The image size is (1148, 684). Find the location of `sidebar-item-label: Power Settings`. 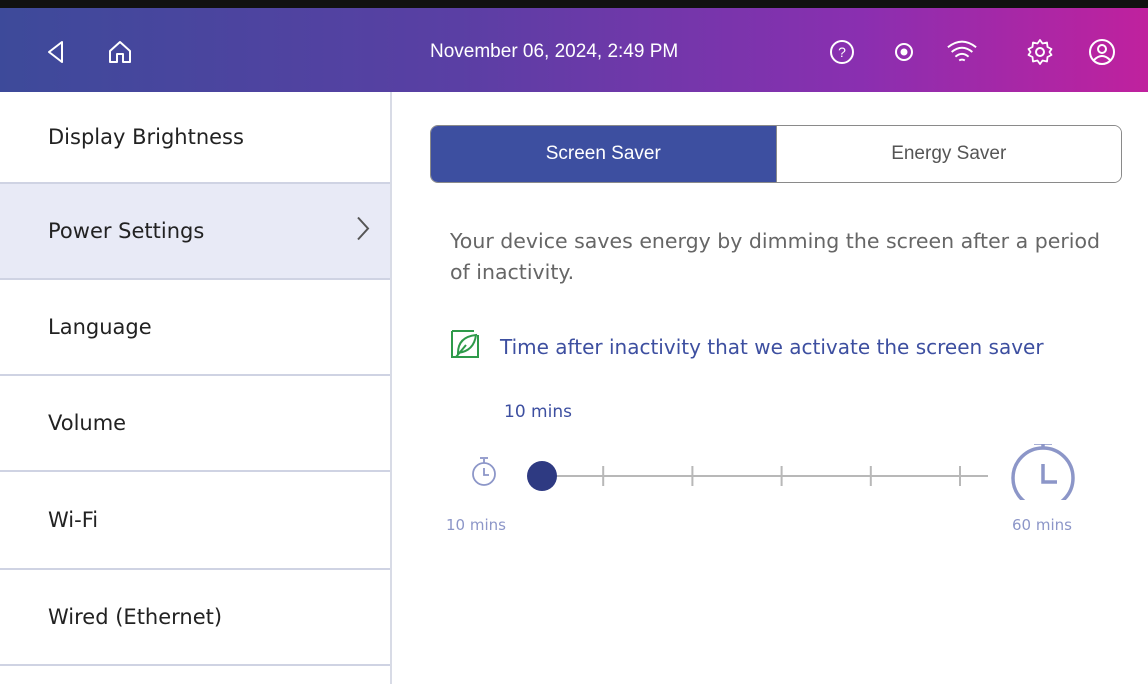

sidebar-item-label: Power Settings is located at coordinates (126, 231).